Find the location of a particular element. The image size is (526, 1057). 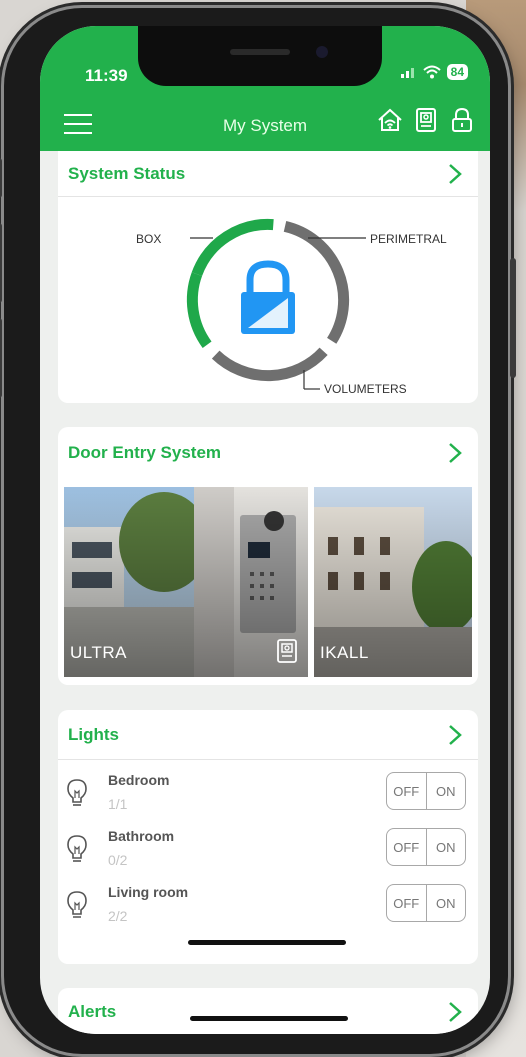

alerts-header: Alerts is located at coordinates (268, 1011).